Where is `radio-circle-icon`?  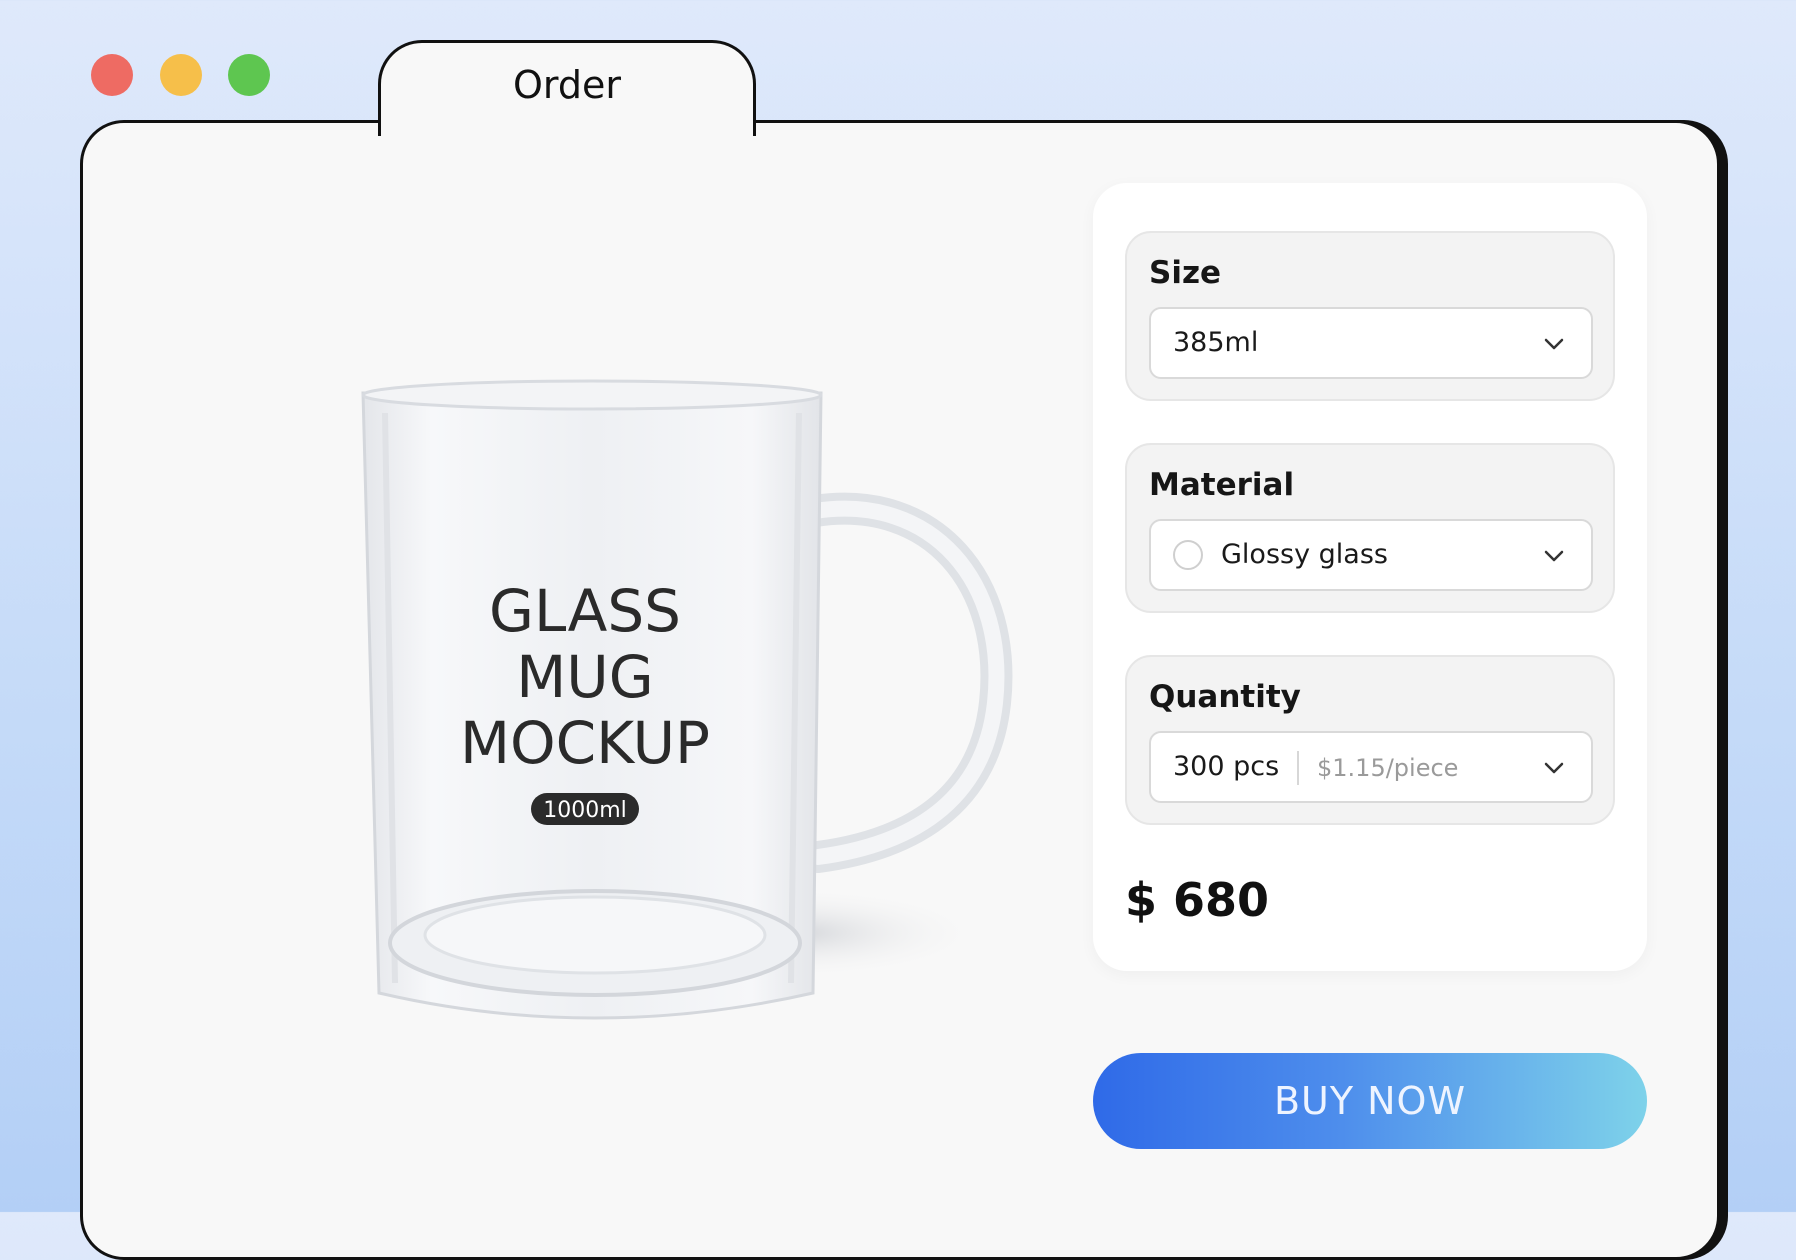
radio-circle-icon is located at coordinates (1188, 555).